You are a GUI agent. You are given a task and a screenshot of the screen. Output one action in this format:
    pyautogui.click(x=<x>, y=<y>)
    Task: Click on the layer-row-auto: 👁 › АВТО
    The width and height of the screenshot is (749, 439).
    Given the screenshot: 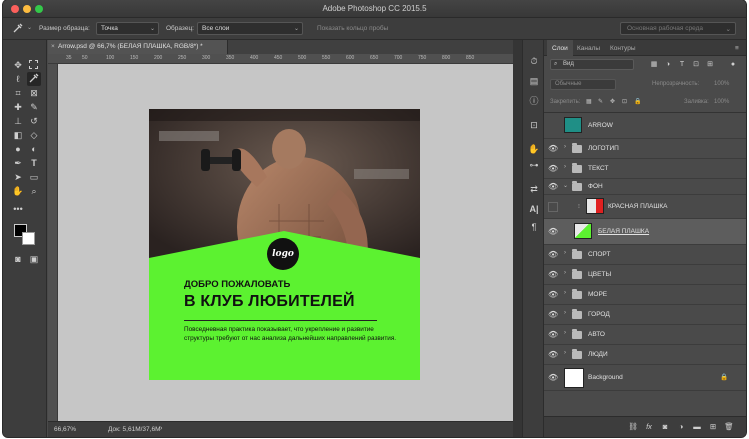 What is the action you would take?
    pyautogui.click(x=645, y=335)
    